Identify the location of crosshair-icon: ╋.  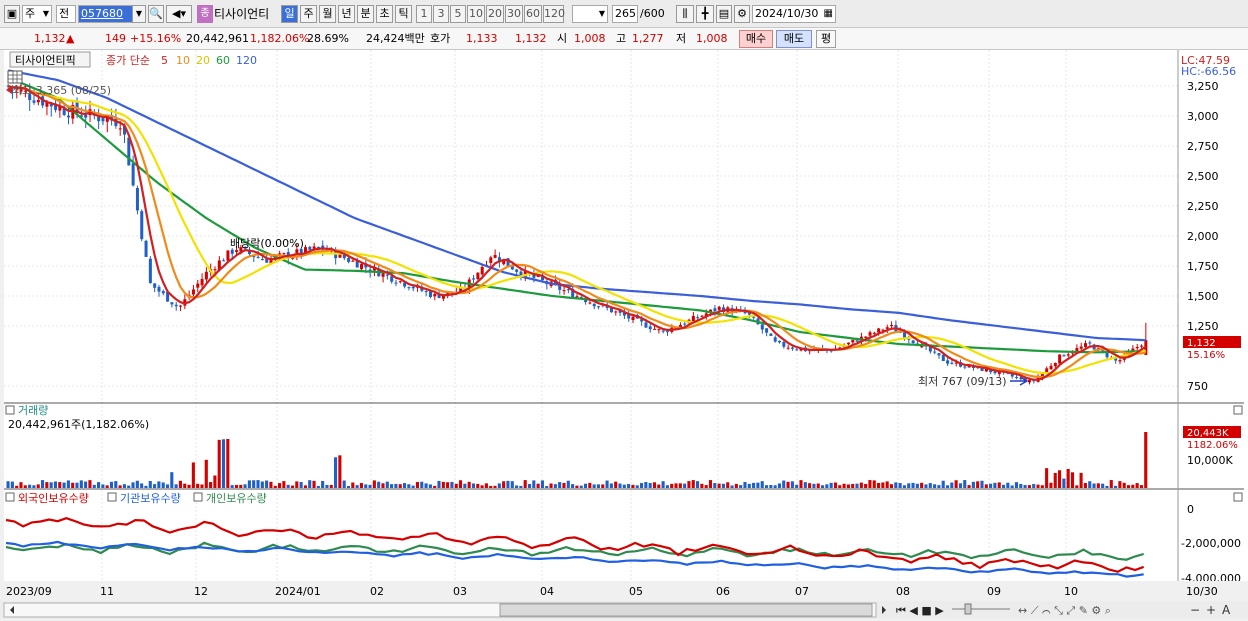
(705, 14).